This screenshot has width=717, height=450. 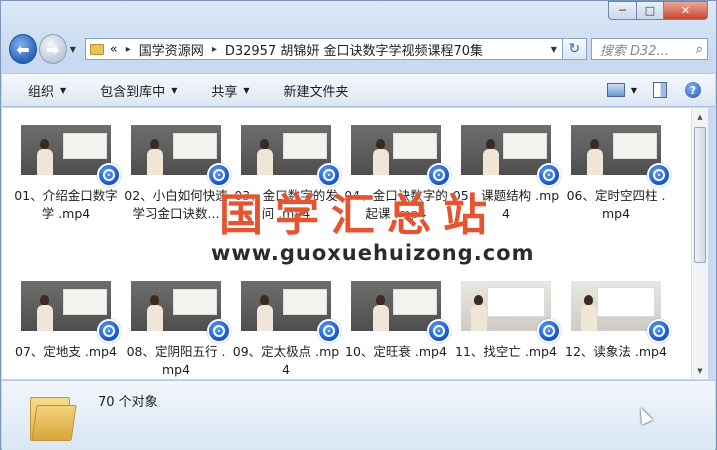 What do you see at coordinates (616, 204) in the screenshot?
I see `file-name: 06、定时空四柱 .mp4` at bounding box center [616, 204].